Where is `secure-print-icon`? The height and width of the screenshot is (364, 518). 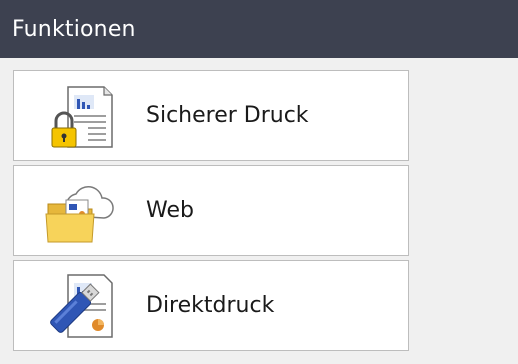 secure-print-icon is located at coordinates (79, 116).